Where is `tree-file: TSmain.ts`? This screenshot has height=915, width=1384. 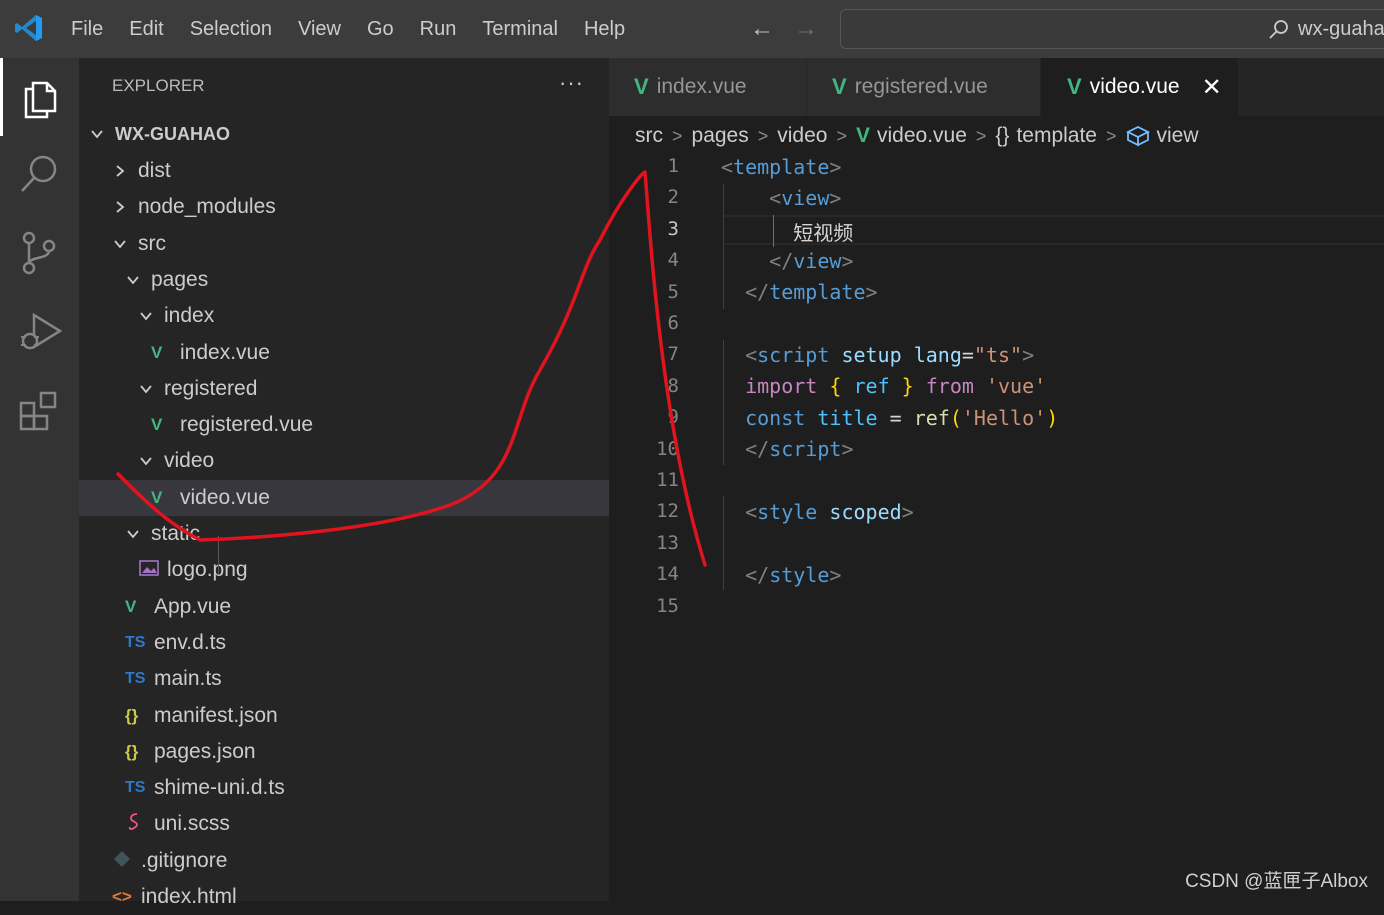 tree-file: TSmain.ts is located at coordinates (344, 679).